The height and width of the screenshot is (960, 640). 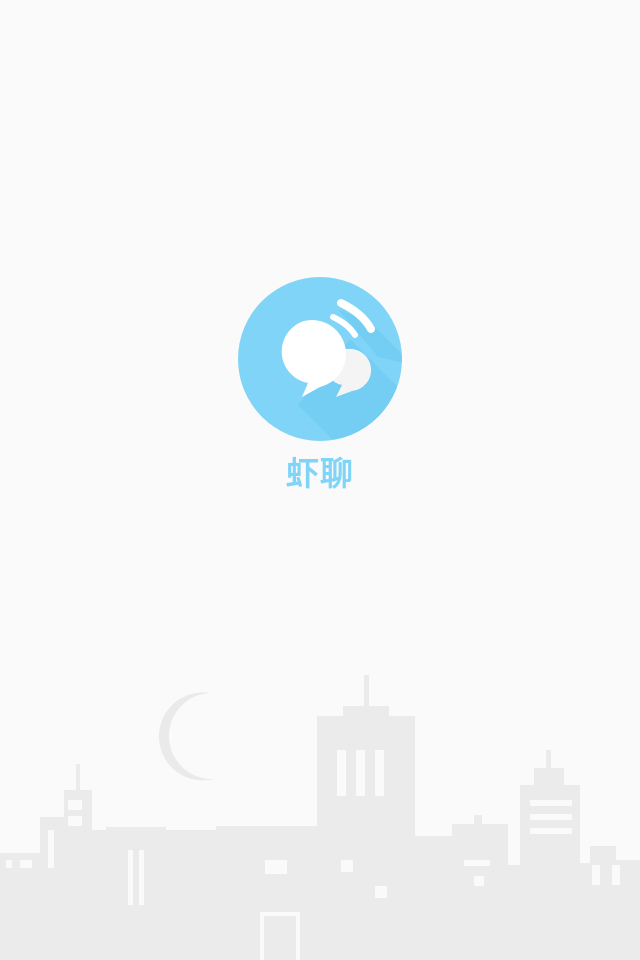 I want to click on app-logo, so click(x=320, y=359).